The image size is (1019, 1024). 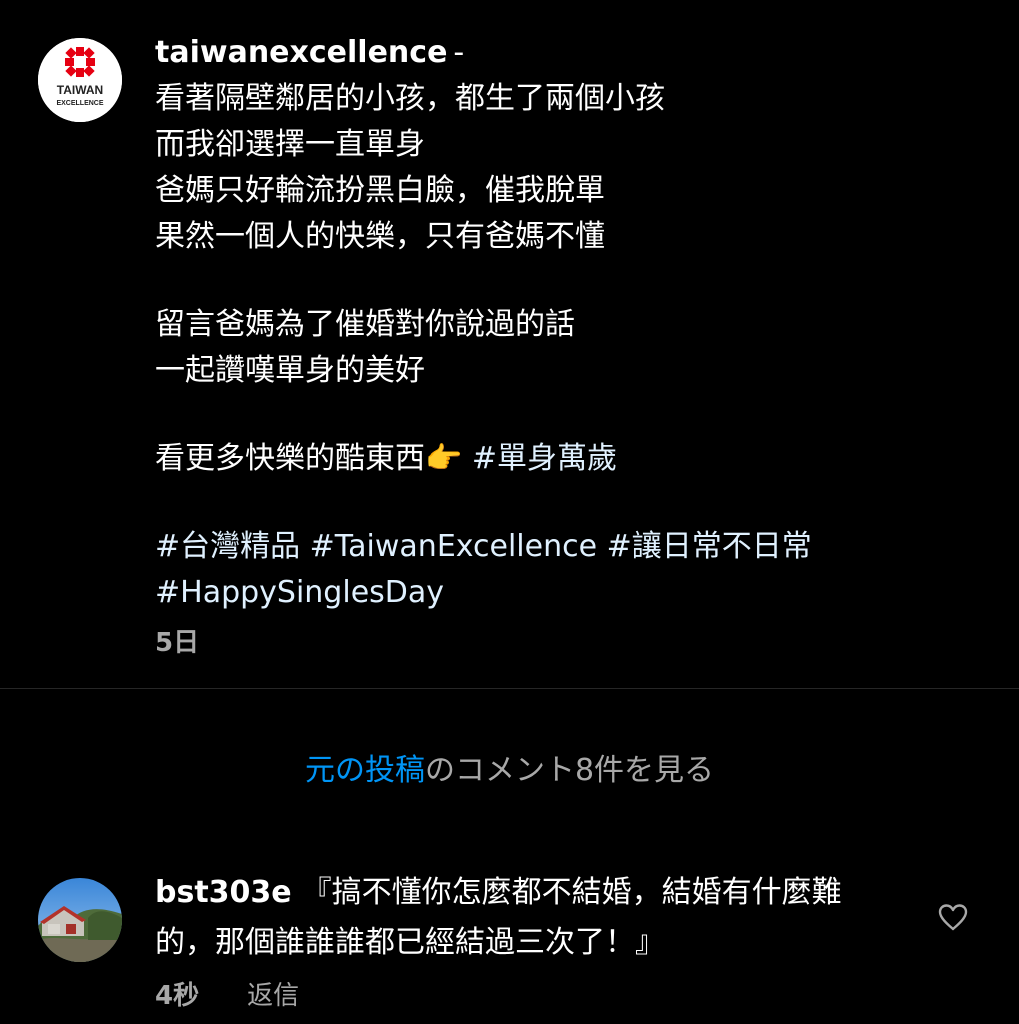 I want to click on commenter-avatar, so click(x=80, y=920).